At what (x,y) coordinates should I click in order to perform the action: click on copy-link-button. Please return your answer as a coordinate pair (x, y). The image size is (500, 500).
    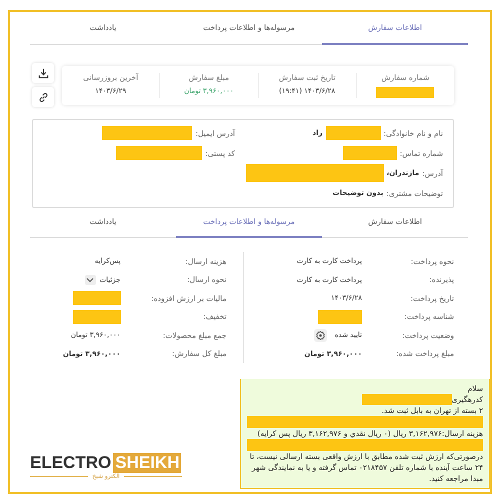
    Looking at the image, I should click on (43, 97).